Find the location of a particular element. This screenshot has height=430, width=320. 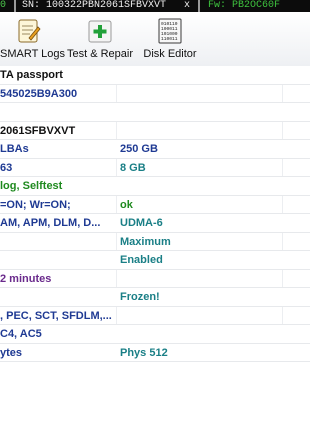

disk-editor-button: 010110 100011 101000 110011 Disk Editor is located at coordinates (170, 39).